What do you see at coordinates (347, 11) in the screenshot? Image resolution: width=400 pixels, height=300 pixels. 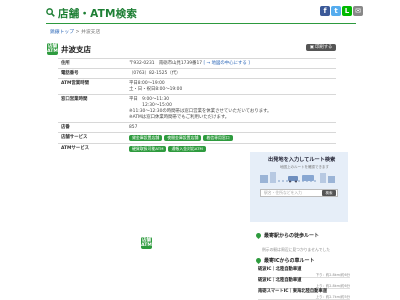 I see `line-share-icon: L` at bounding box center [347, 11].